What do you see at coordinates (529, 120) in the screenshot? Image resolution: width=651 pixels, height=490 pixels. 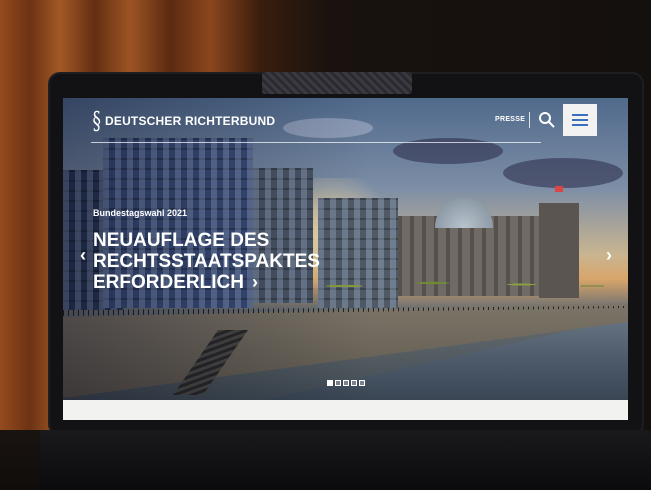 I see `header-separator` at bounding box center [529, 120].